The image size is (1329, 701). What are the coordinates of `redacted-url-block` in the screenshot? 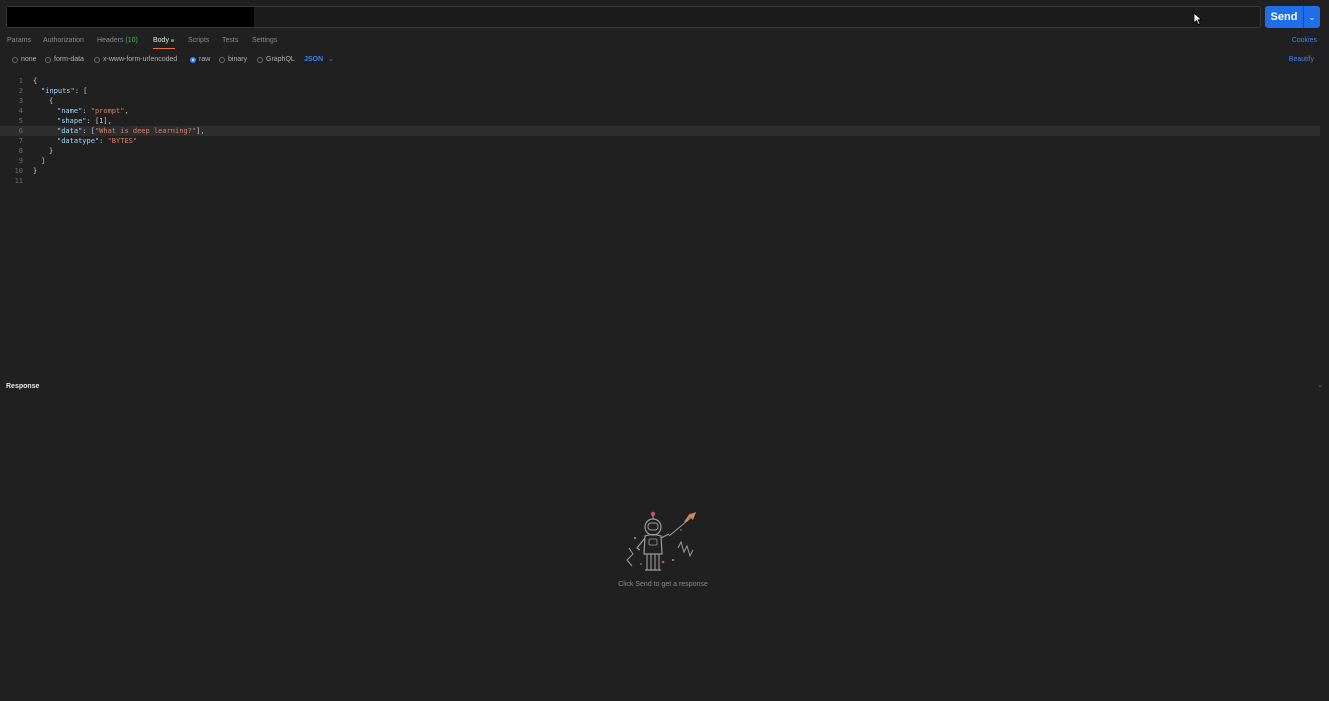 It's located at (130, 17).